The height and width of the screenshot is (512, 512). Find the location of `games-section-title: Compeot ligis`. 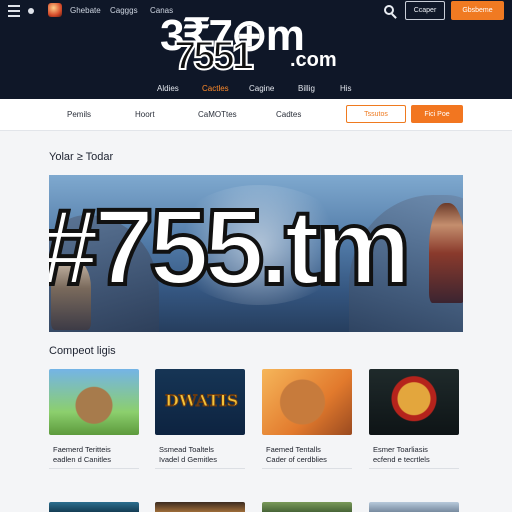

games-section-title: Compeot ligis is located at coordinates (82, 351).